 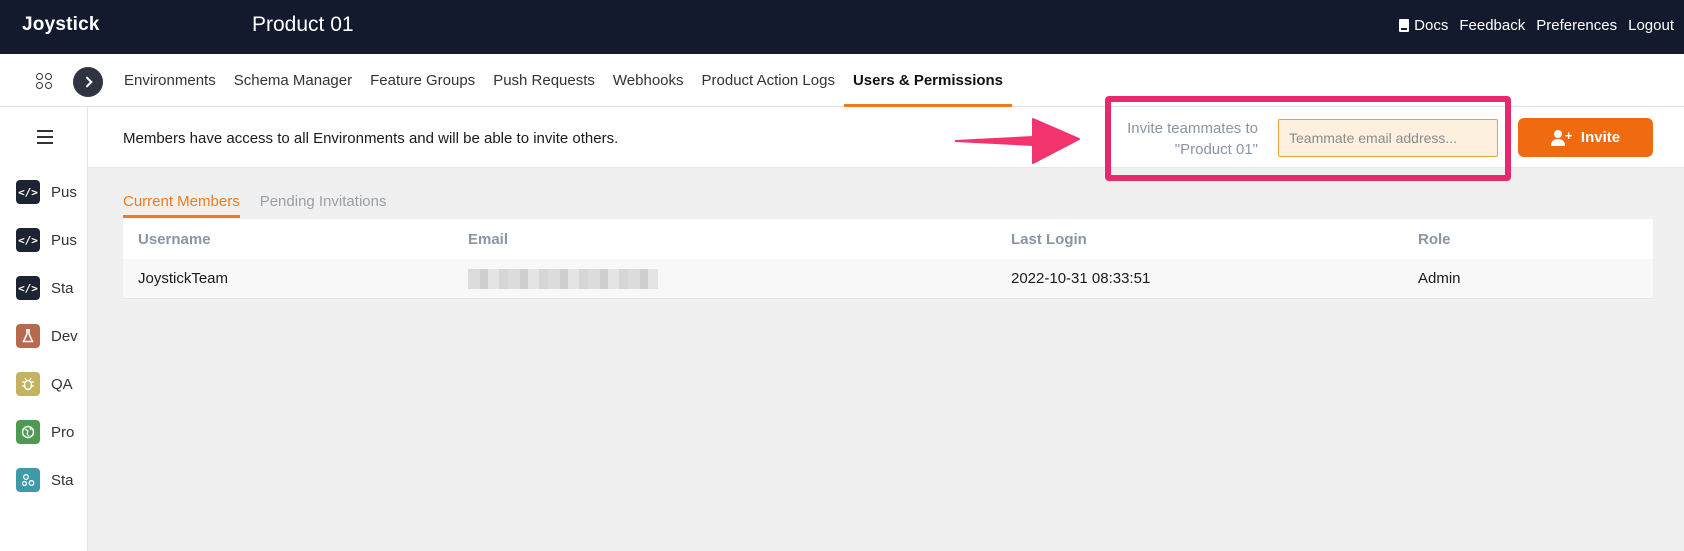 I want to click on docs-link: Docs, so click(x=1423, y=25).